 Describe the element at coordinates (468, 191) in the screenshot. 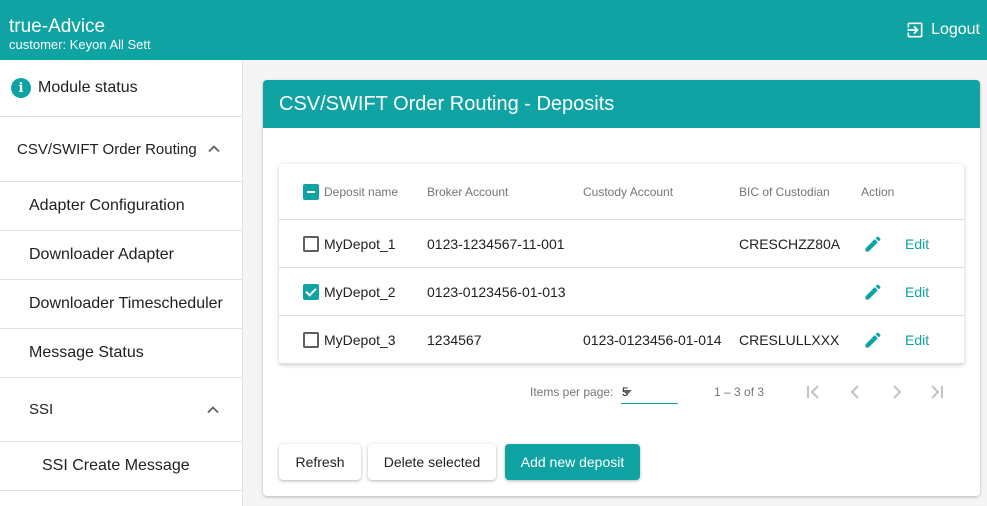

I see `column-header: Broker Account` at that location.